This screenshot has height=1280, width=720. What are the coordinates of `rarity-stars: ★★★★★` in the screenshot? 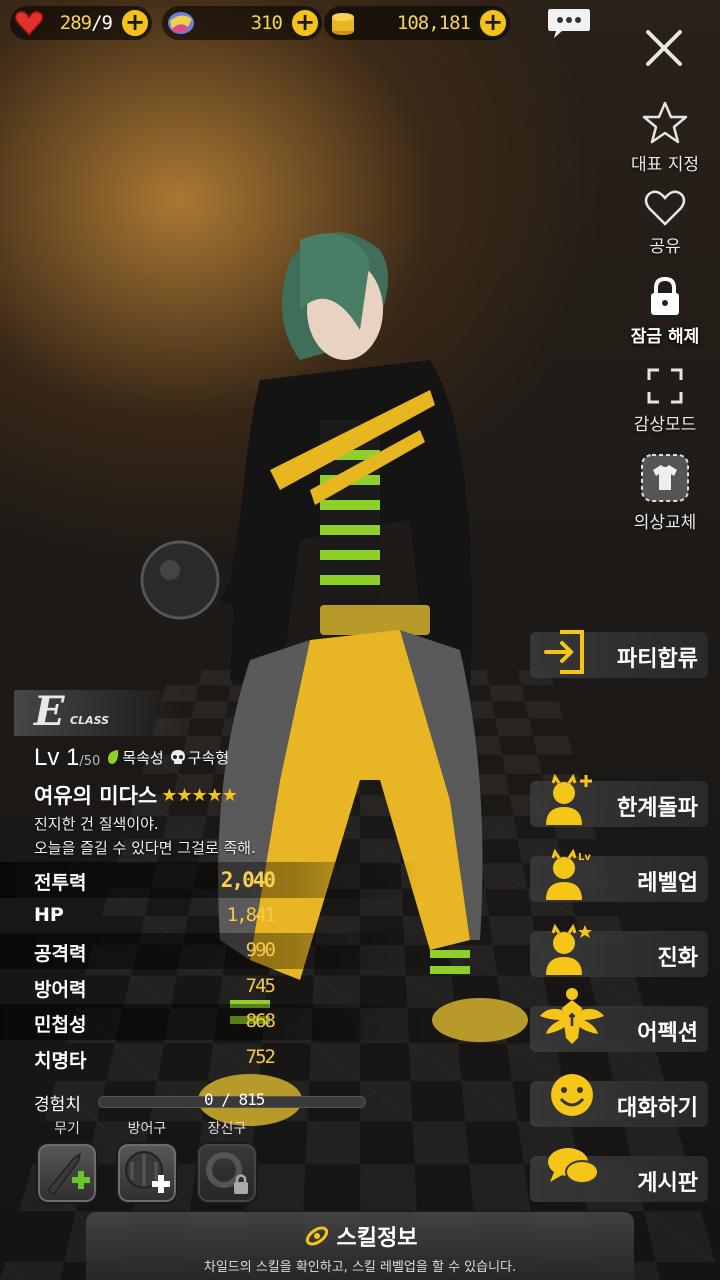 It's located at (199, 795).